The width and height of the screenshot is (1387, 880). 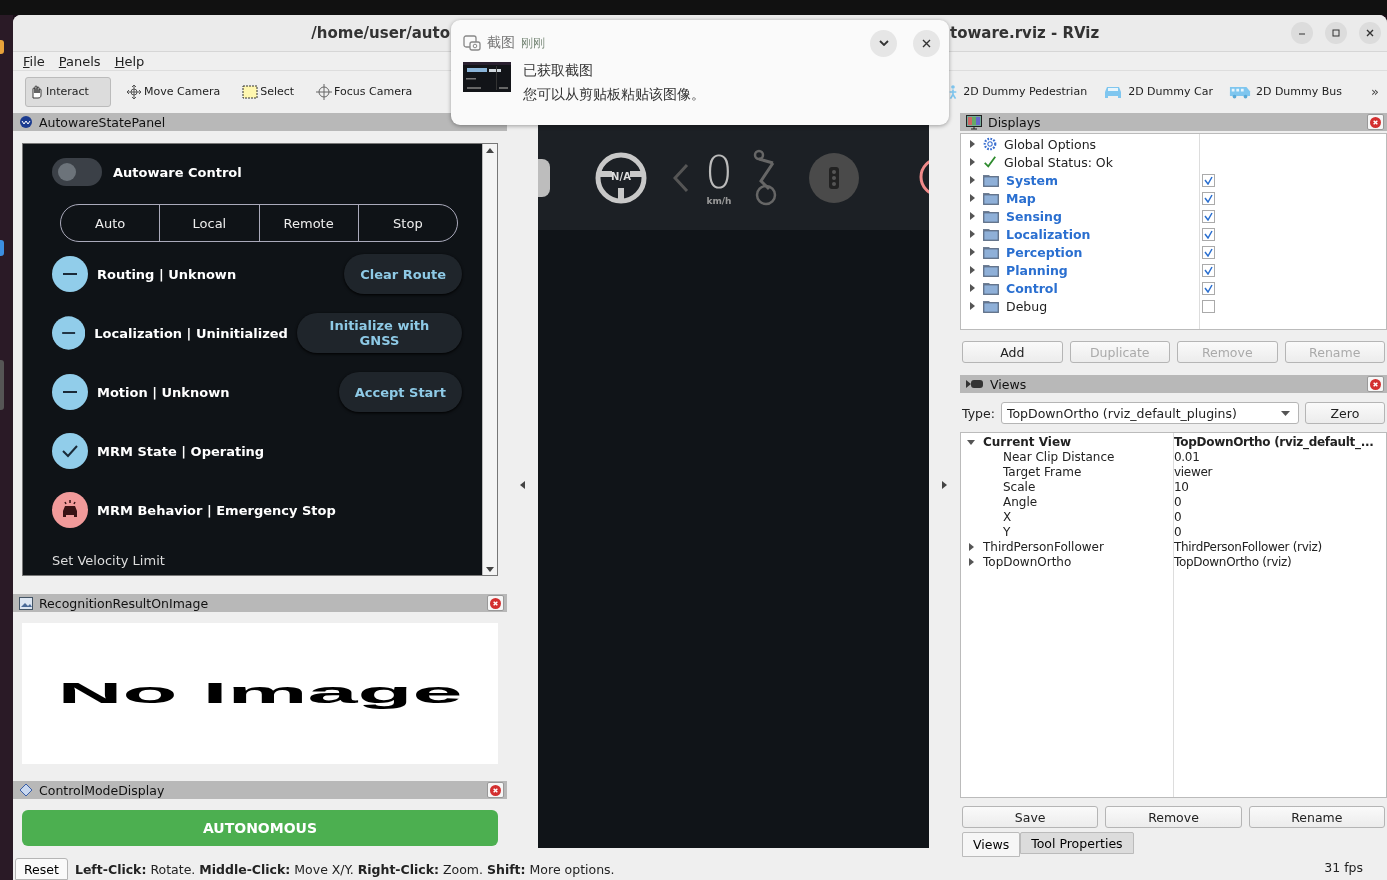 What do you see at coordinates (1336, 33) in the screenshot?
I see `maximize-button` at bounding box center [1336, 33].